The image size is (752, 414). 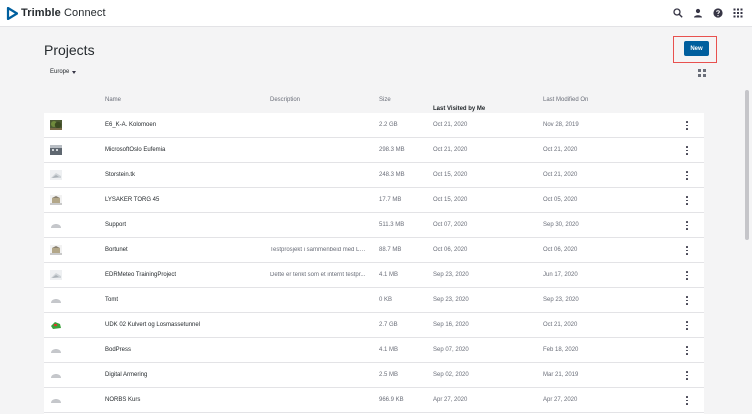 I want to click on project-name: Bortunet, so click(x=116, y=250).